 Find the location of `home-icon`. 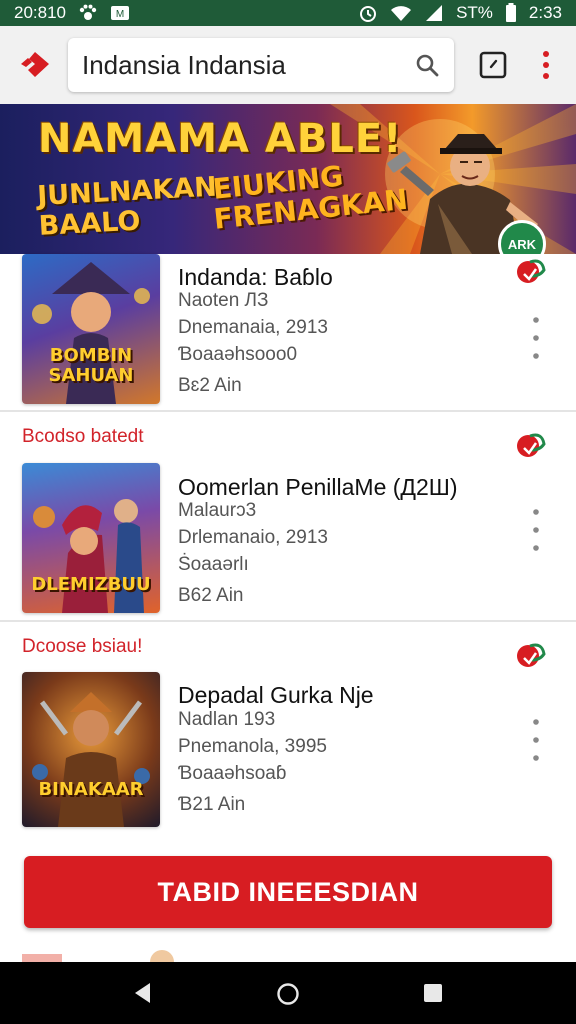

home-icon is located at coordinates (288, 994).